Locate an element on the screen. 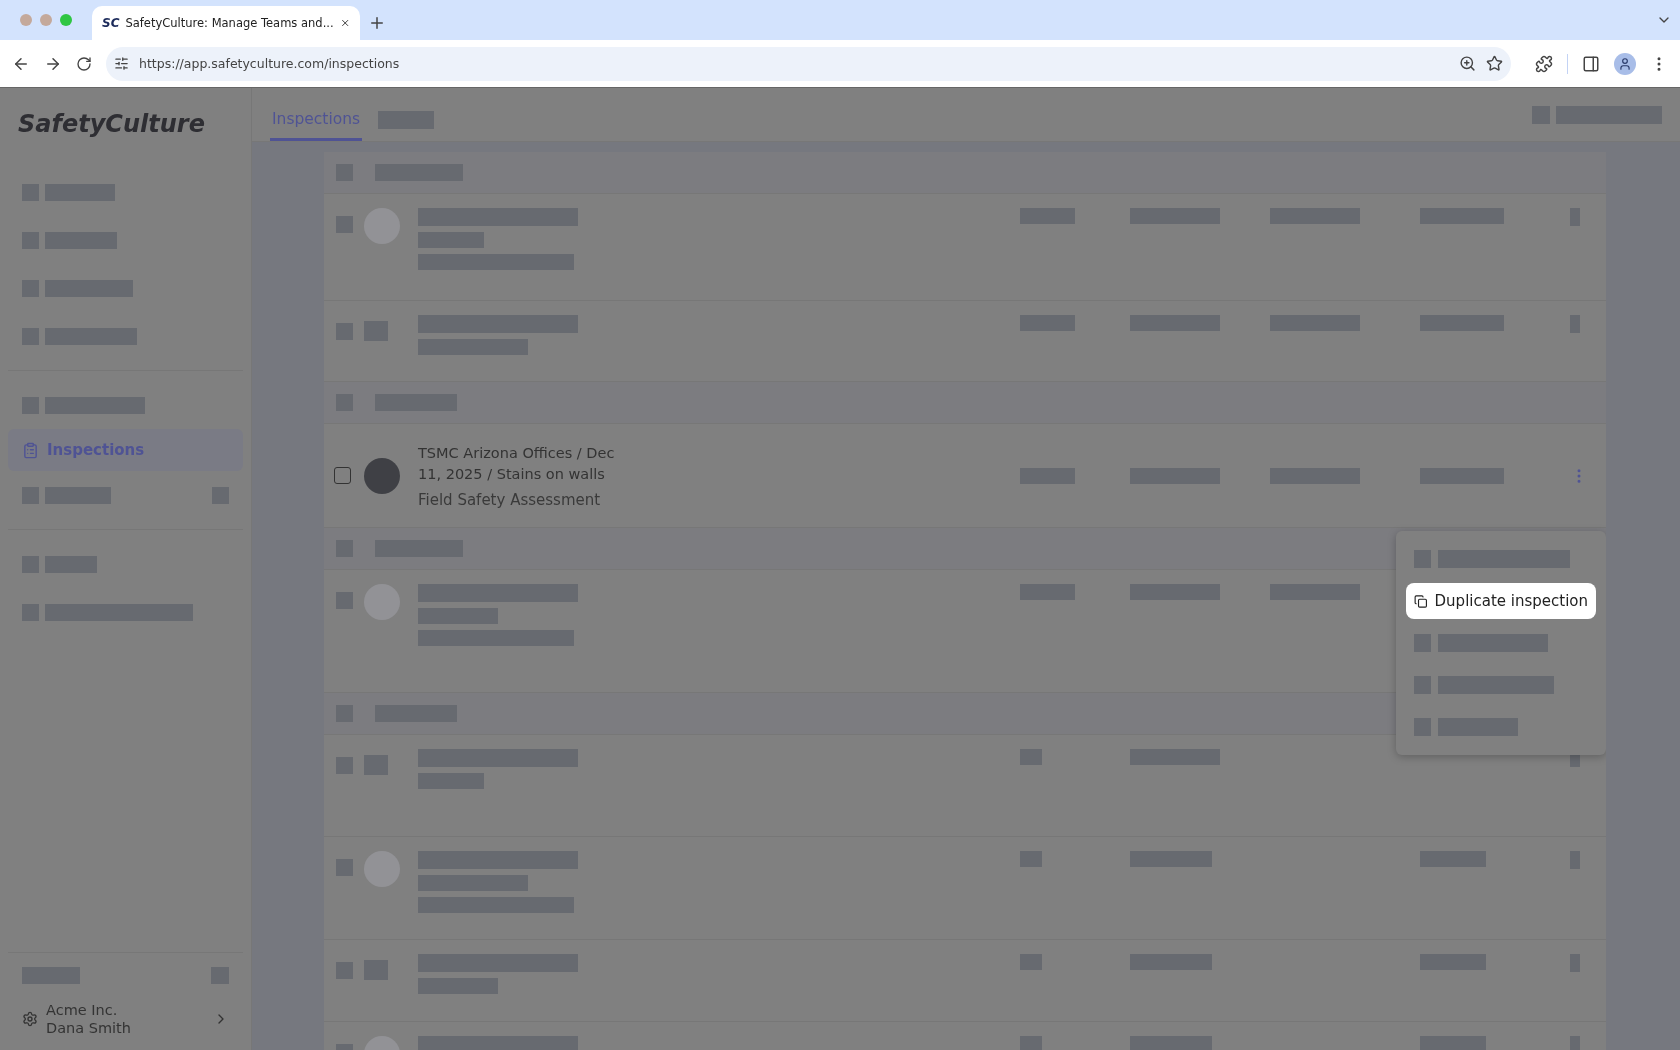 The width and height of the screenshot is (1680, 1050). settings-icon is located at coordinates (30, 1019).